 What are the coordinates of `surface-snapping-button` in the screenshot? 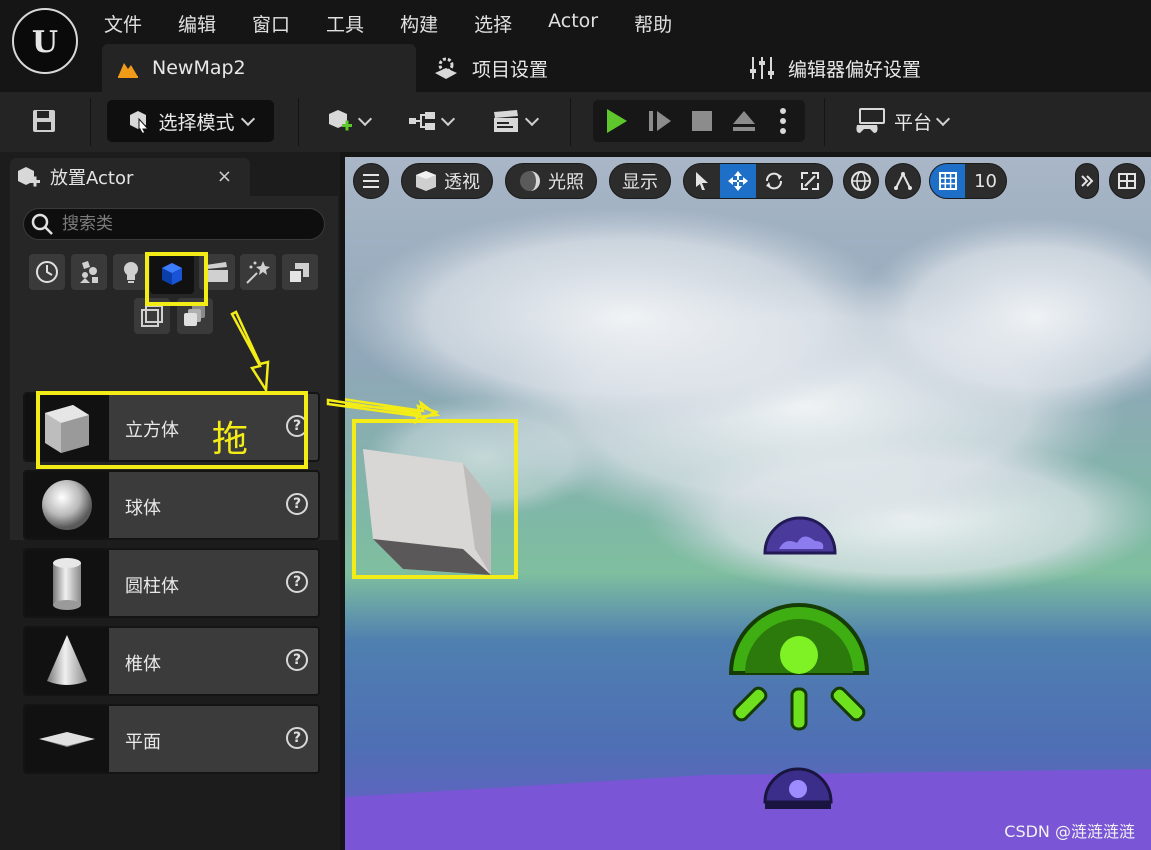 It's located at (903, 181).